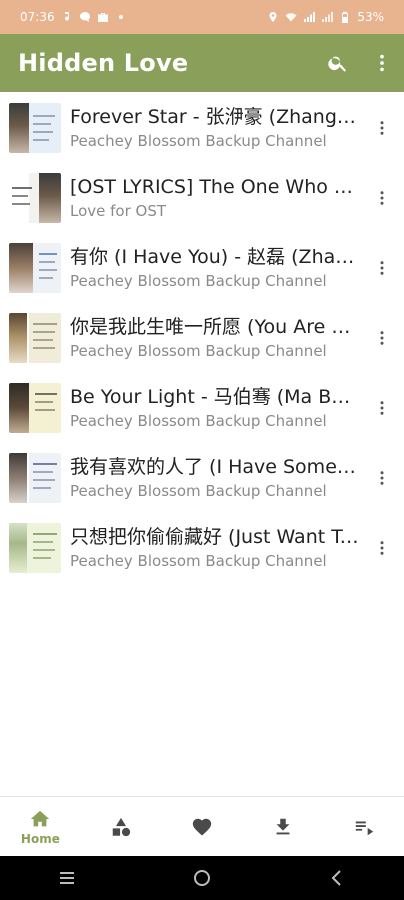  Describe the element at coordinates (118, 211) in the screenshot. I see `song-channel: Love for OST` at that location.